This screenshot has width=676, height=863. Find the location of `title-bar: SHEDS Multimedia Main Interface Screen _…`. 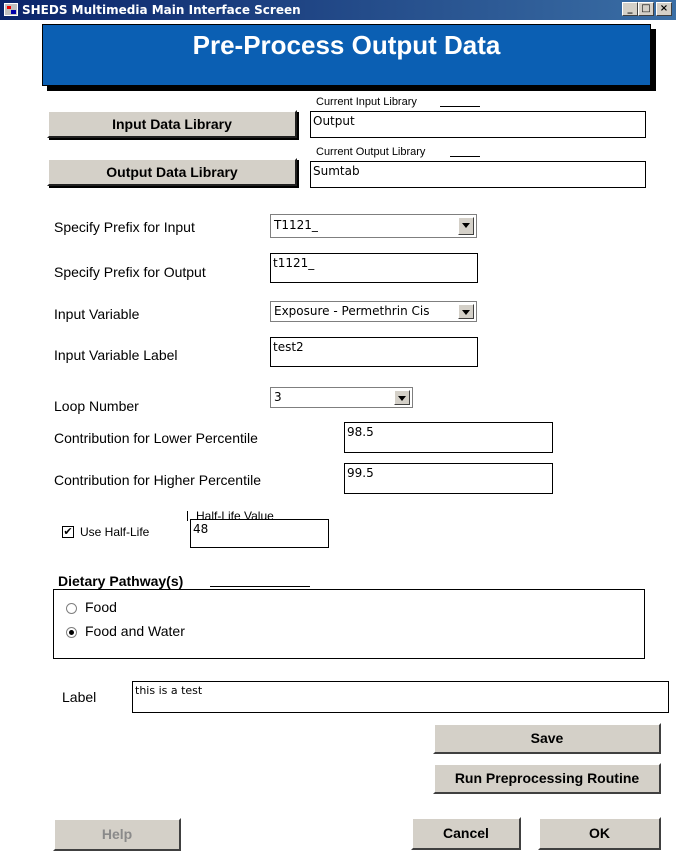

title-bar: SHEDS Multimedia Main Interface Screen _… is located at coordinates (338, 10).